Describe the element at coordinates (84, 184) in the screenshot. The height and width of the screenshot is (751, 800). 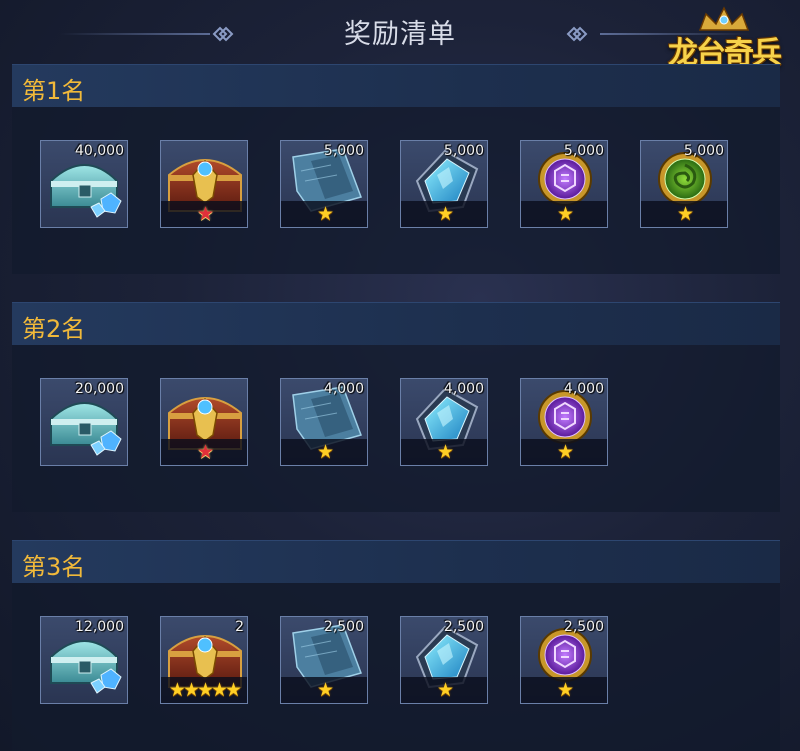
I see `reward-item-silver-chest: 40,000` at that location.